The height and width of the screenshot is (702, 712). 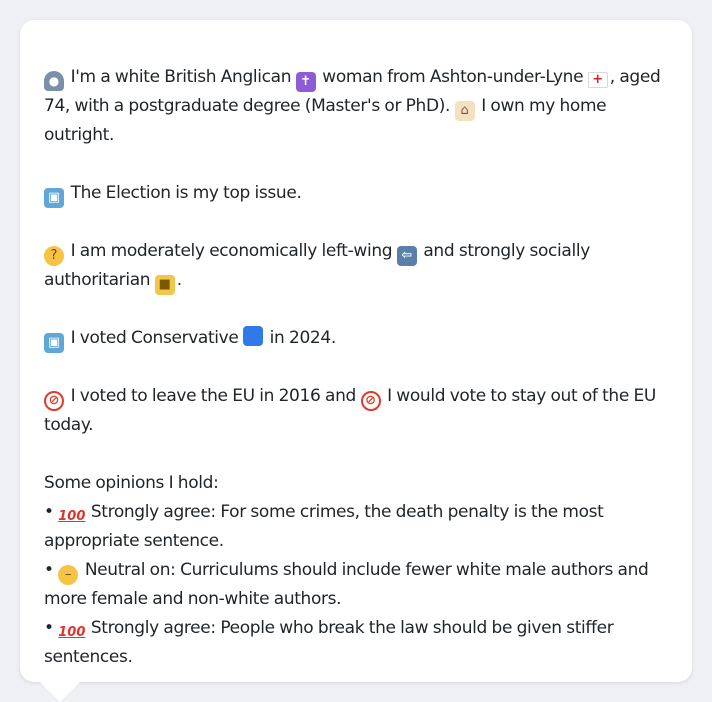 What do you see at coordinates (130, 570) in the screenshot?
I see `opinion-stance: Neutral on:` at bounding box center [130, 570].